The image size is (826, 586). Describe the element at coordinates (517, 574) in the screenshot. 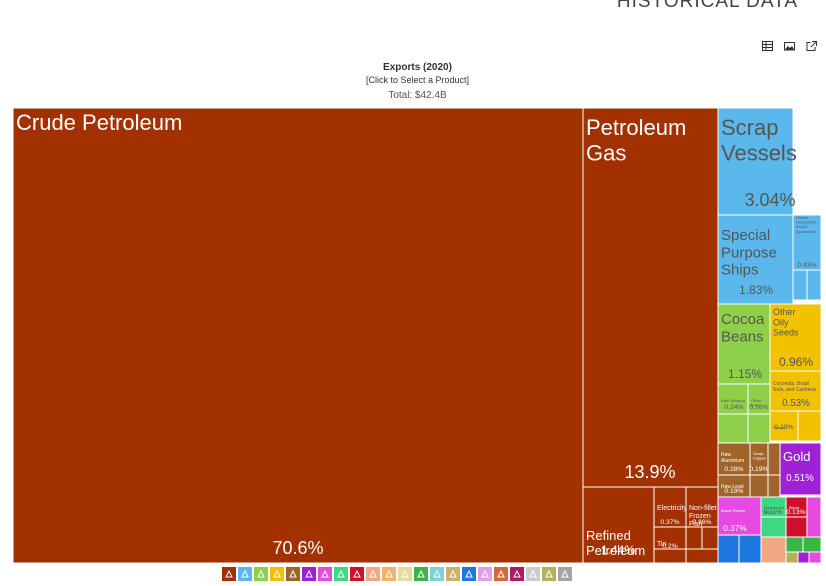

I see `weapons-icon` at that location.